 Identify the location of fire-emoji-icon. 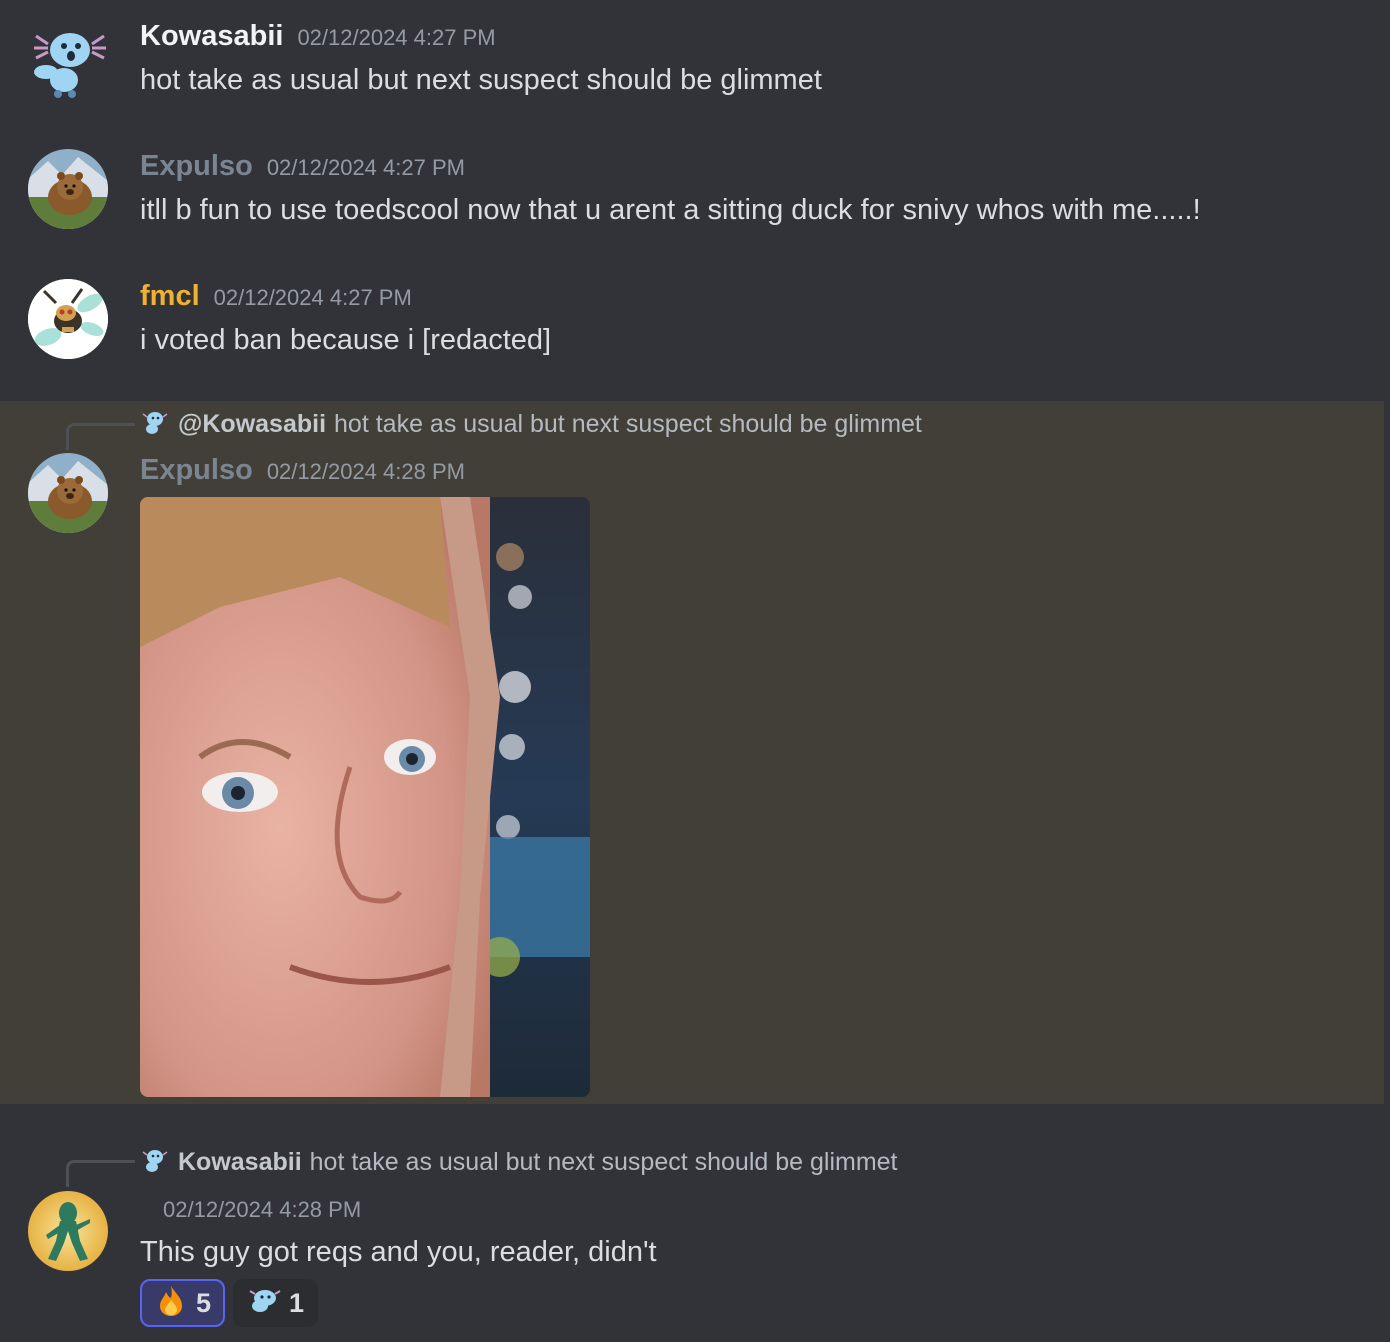
(171, 1301).